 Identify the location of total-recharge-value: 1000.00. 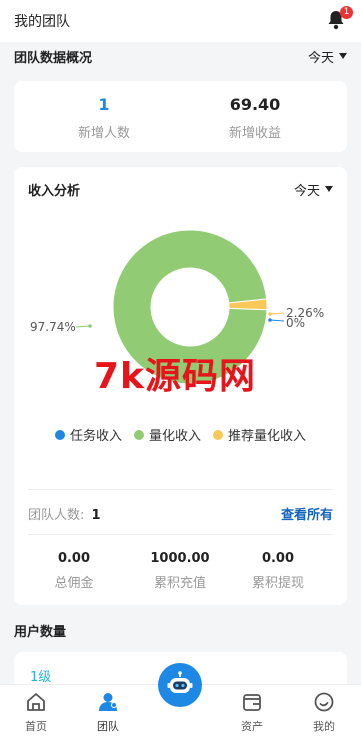
(180, 558).